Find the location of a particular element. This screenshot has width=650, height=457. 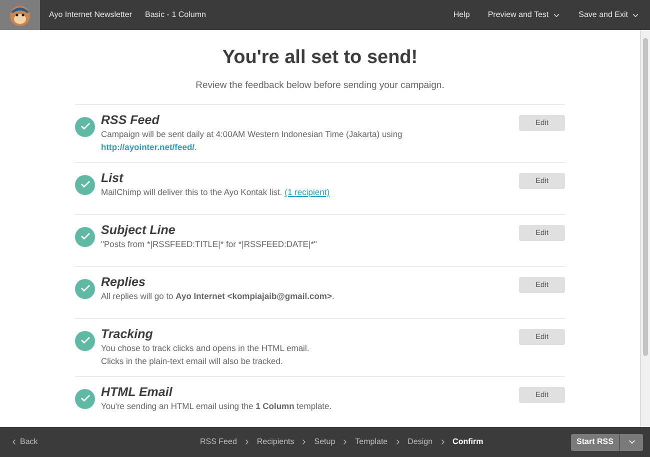

section-text: "Posts from *|RSSFEED:TITLE|* for *|RSSFEED:DATE|*" is located at coordinates (209, 244).